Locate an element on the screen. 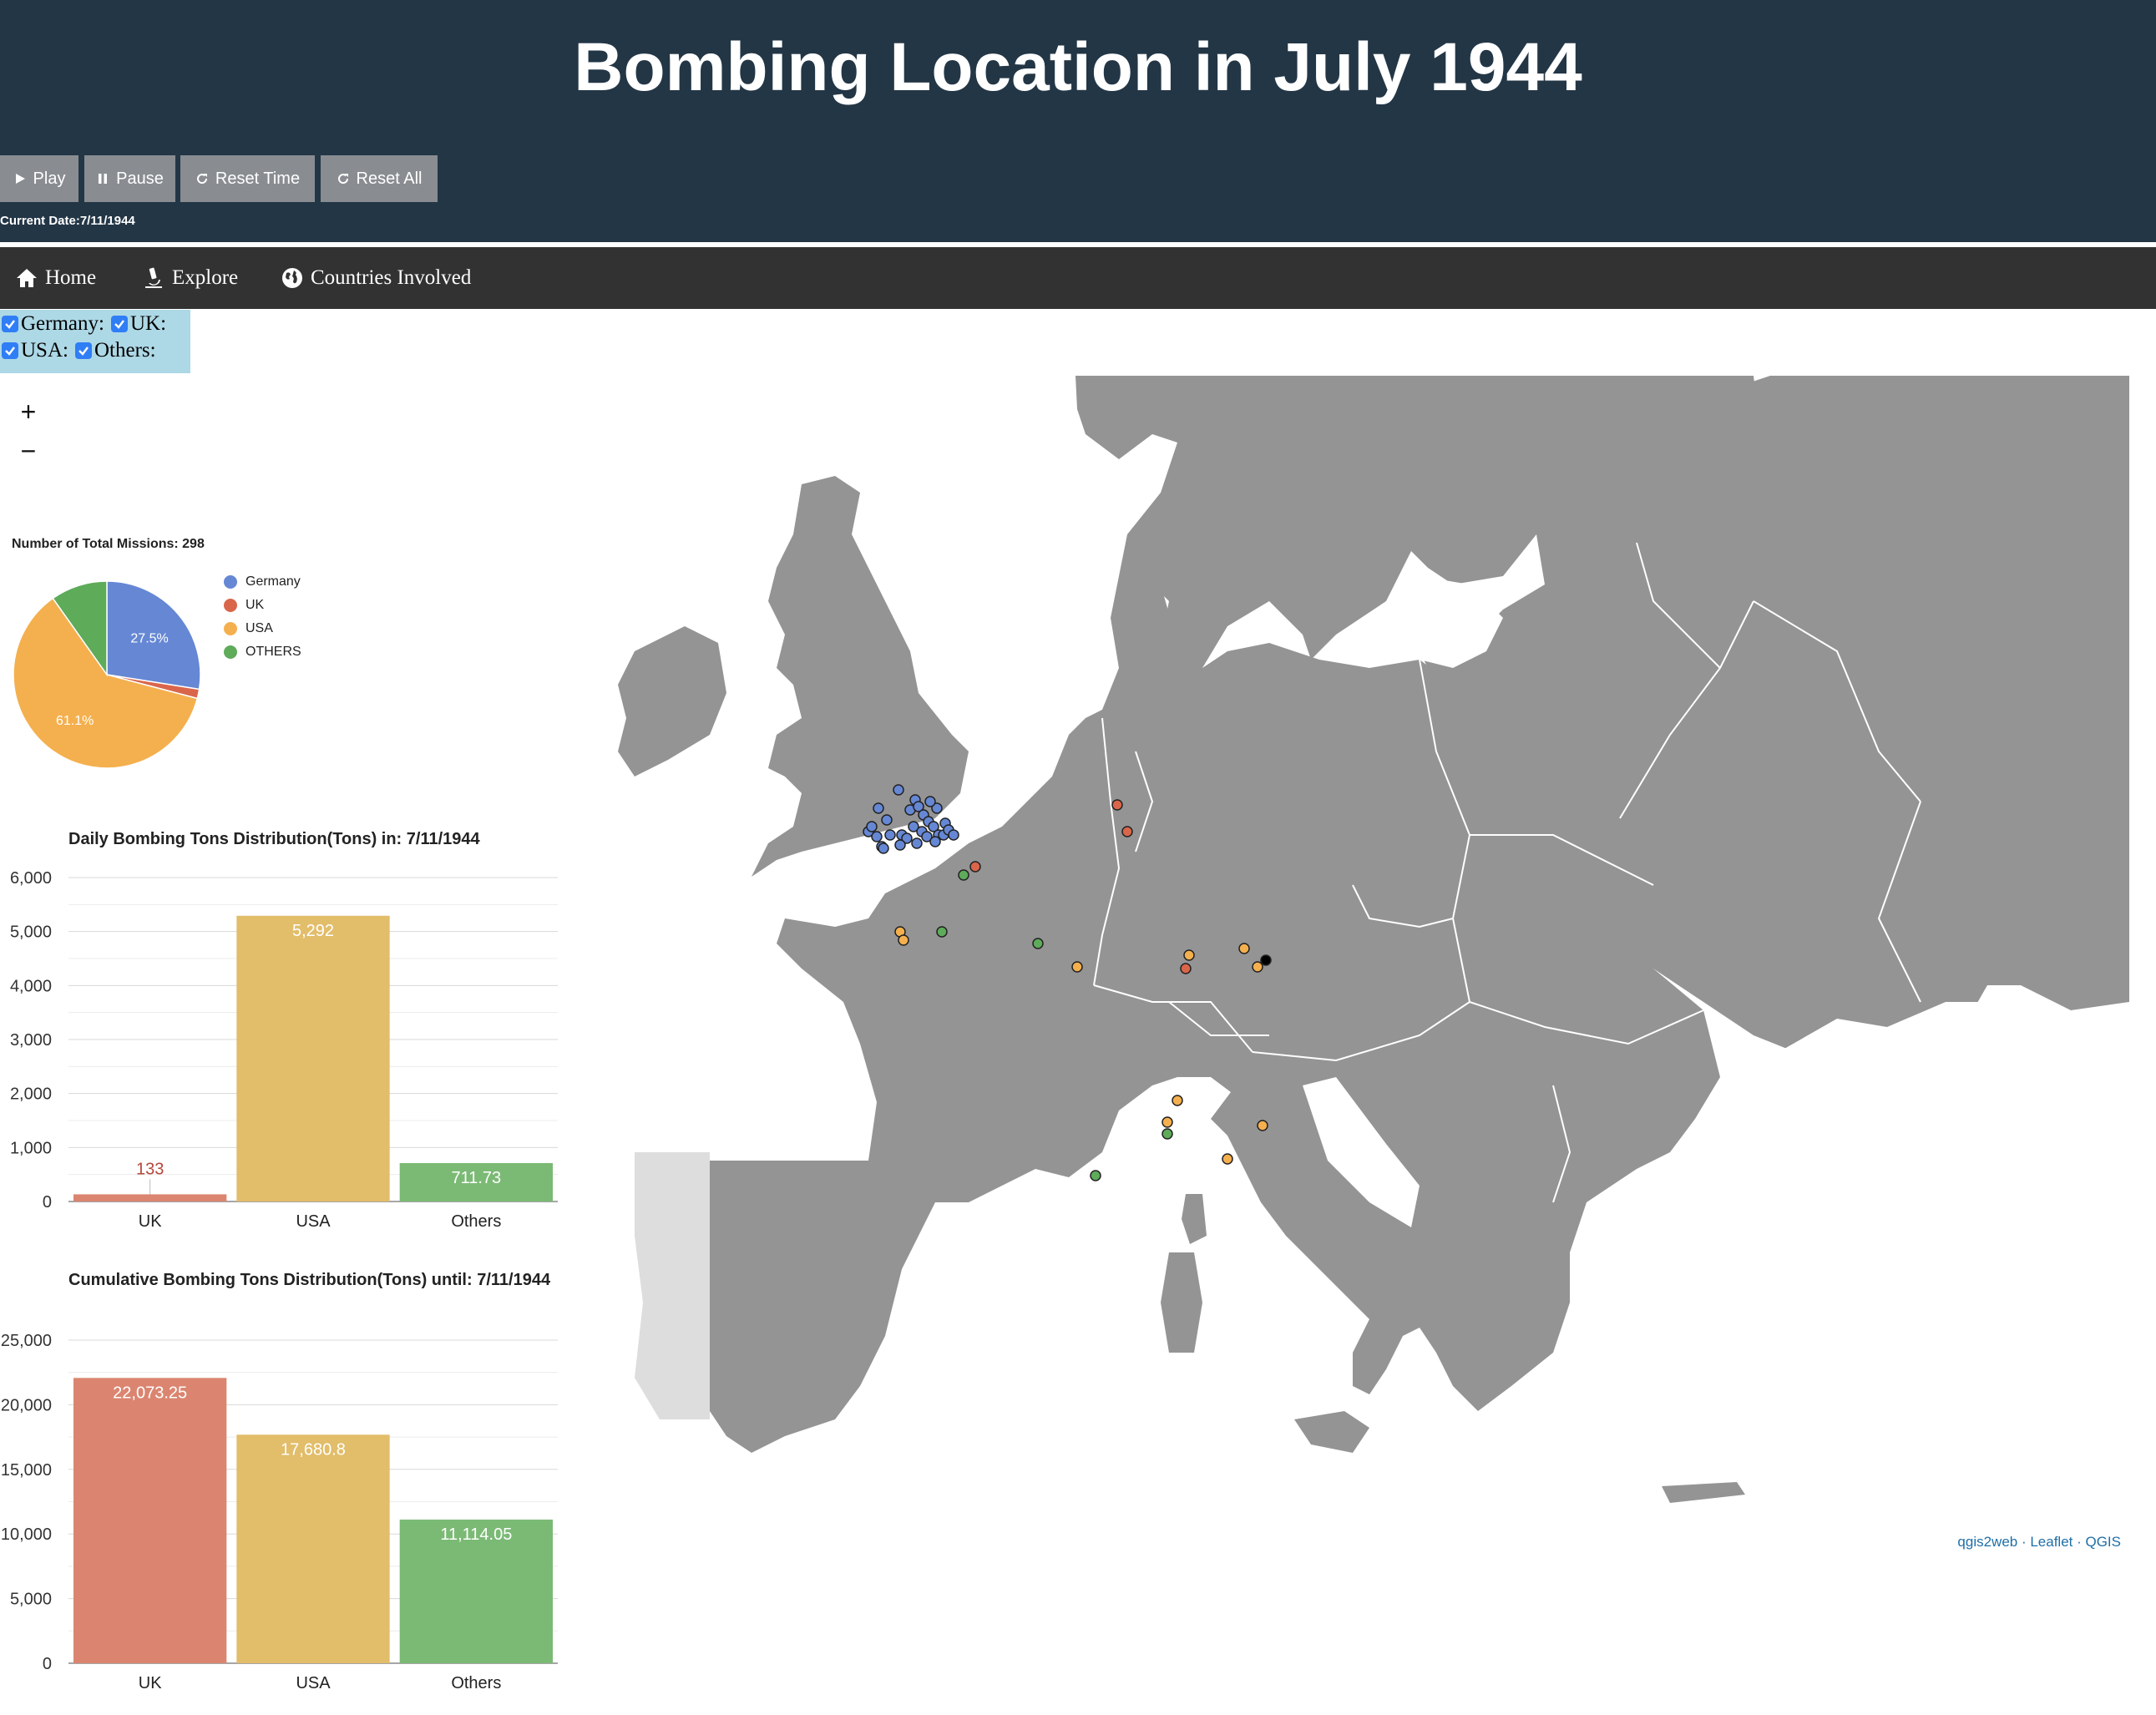 This screenshot has height=1715, width=2156. legend-label: UK is located at coordinates (255, 605).